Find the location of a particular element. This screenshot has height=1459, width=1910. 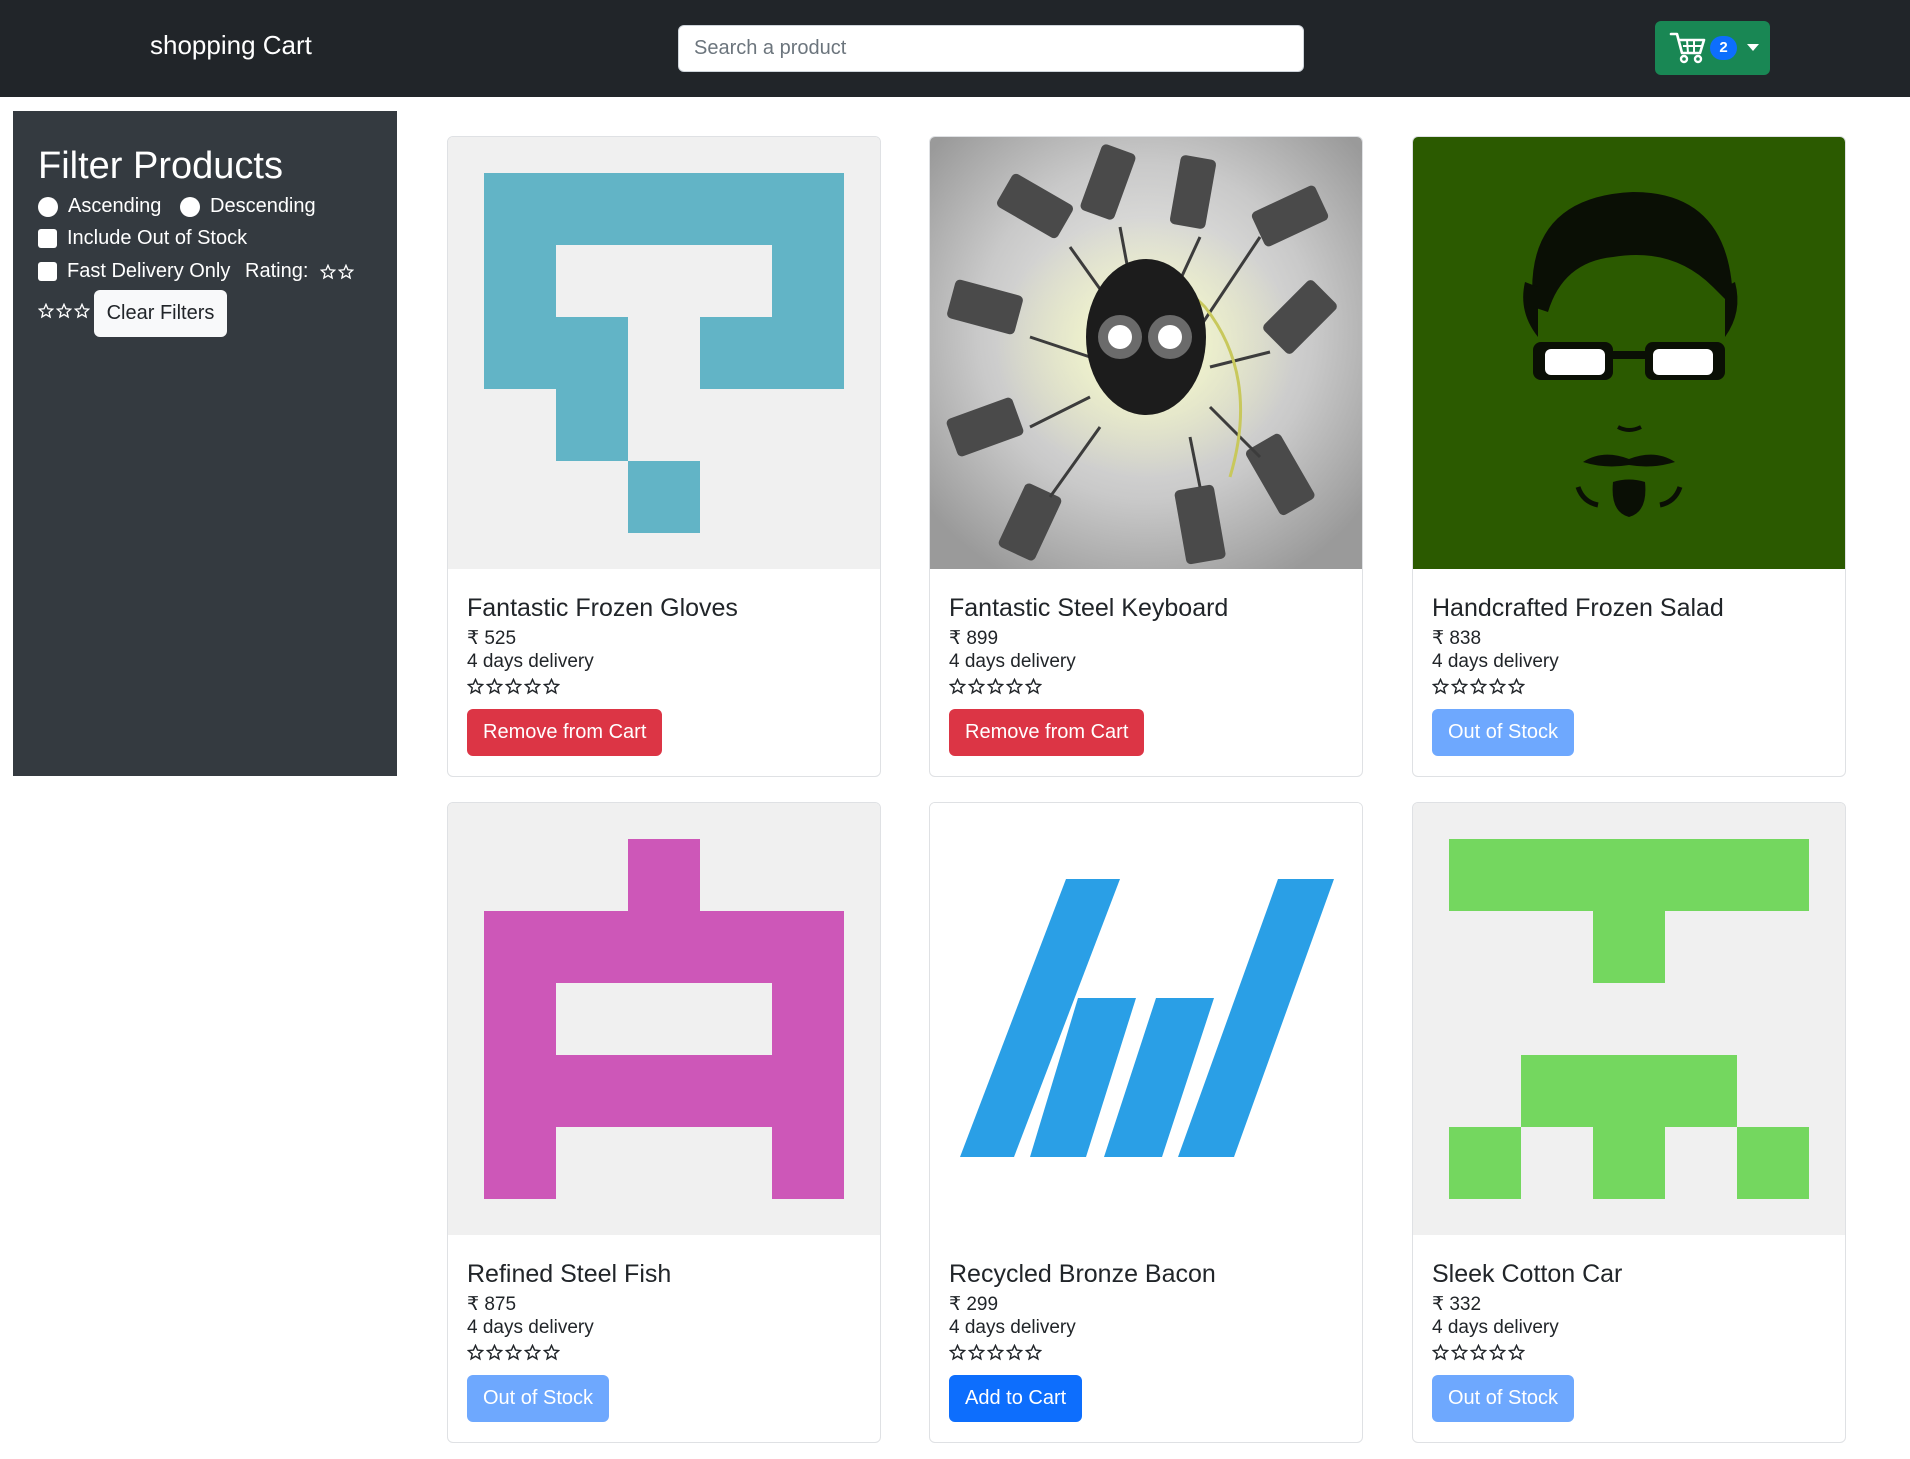

rating-filter: Rating: is located at coordinates (300, 271).